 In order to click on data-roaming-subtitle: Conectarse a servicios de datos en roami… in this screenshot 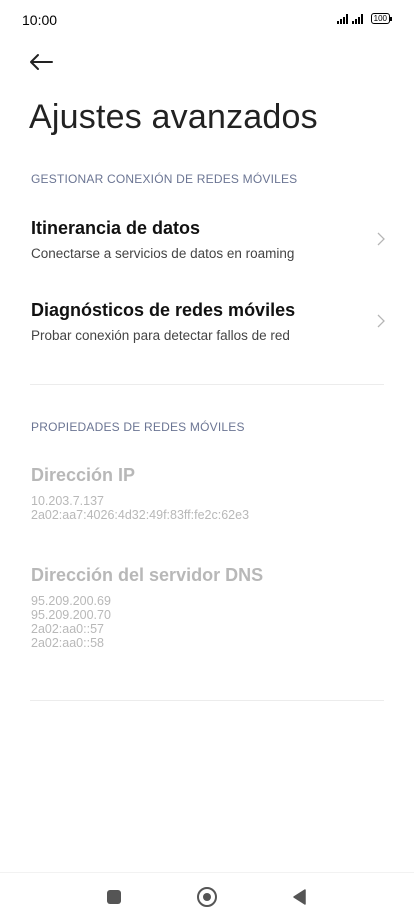, I will do `click(163, 253)`.